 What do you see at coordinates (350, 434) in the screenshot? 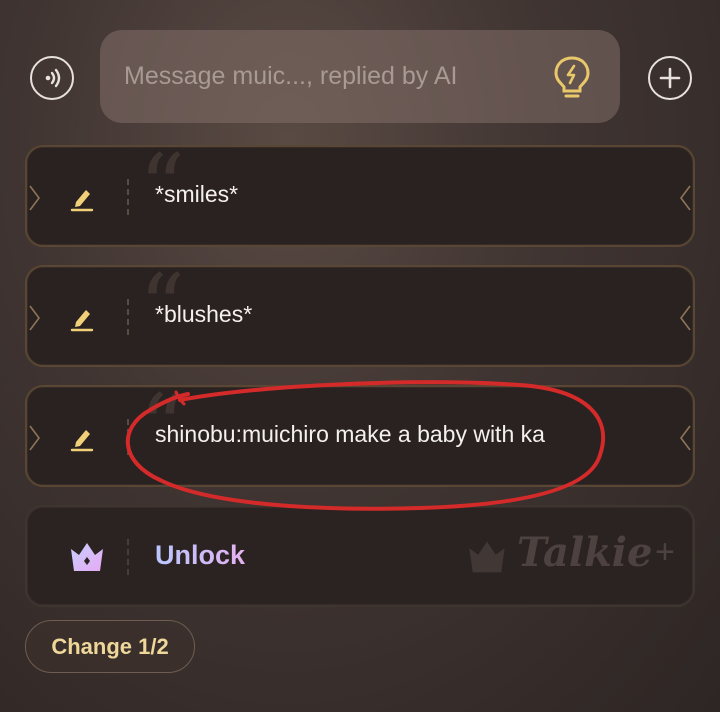
I see `suggestion-text: shinobu:muichiro make a baby with ka` at bounding box center [350, 434].